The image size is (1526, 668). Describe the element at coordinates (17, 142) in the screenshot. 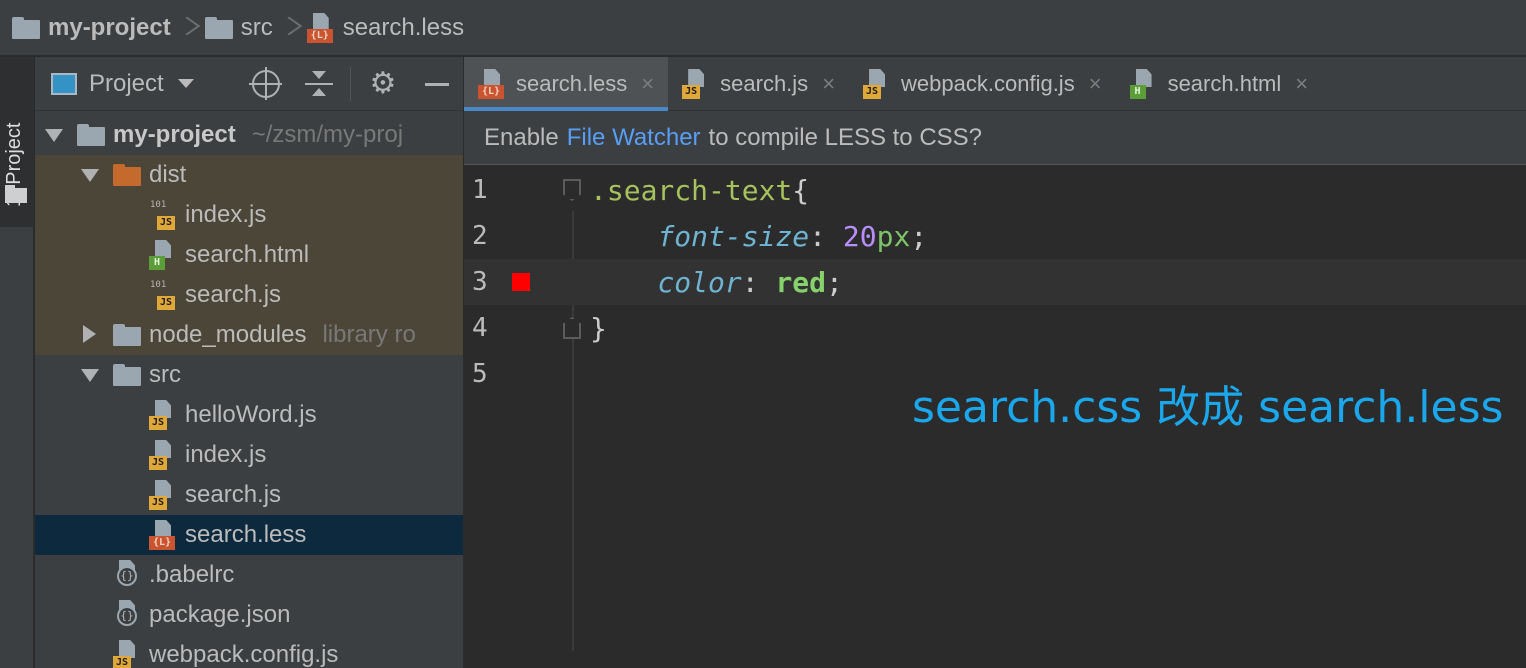

I see `project-tool-window-tab: 1: Project` at that location.